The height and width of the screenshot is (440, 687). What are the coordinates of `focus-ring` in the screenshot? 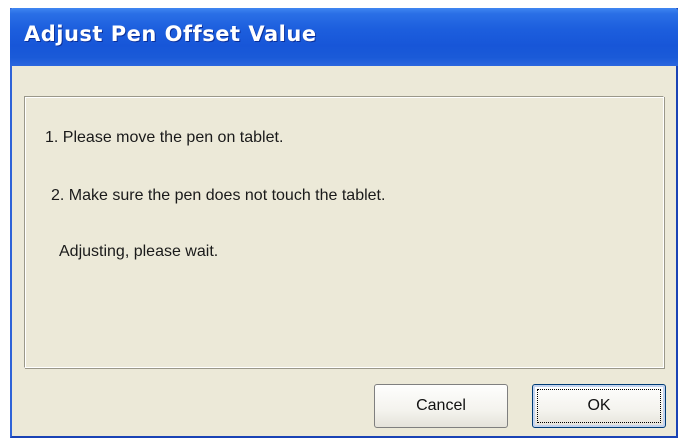 It's located at (599, 406).